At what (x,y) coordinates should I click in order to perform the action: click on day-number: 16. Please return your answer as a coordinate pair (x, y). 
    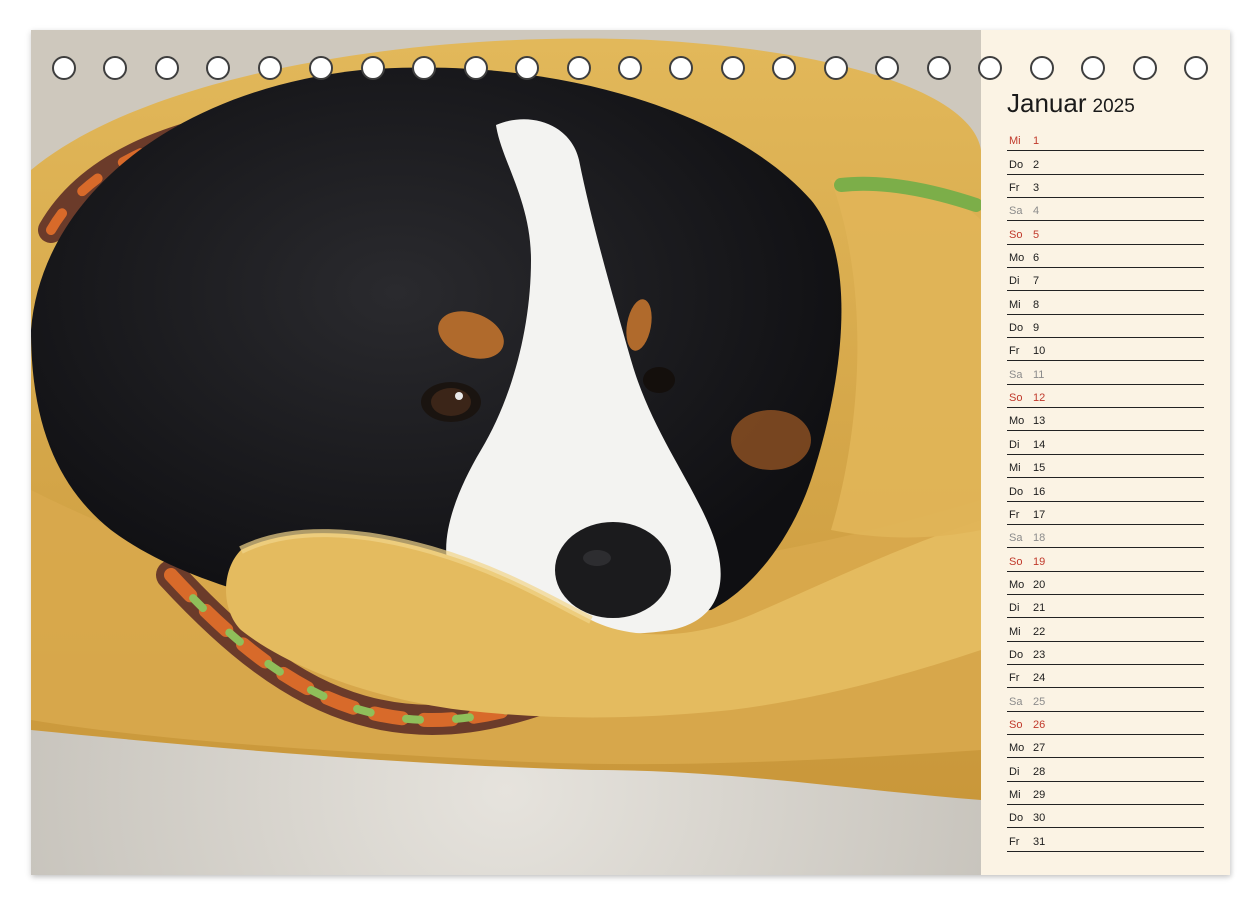
    Looking at the image, I should click on (1039, 491).